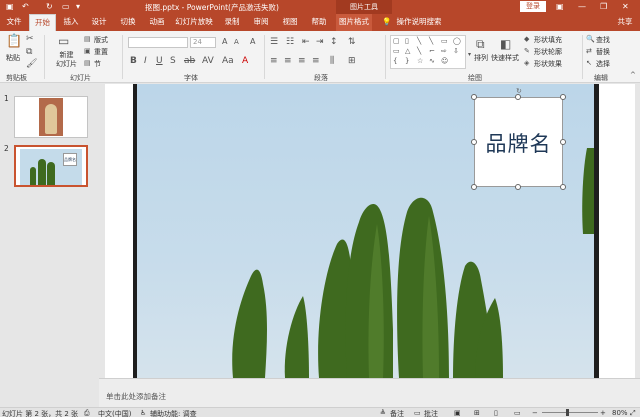 The height and width of the screenshot is (417, 640). I want to click on font-color-icon: A, so click(245, 61).